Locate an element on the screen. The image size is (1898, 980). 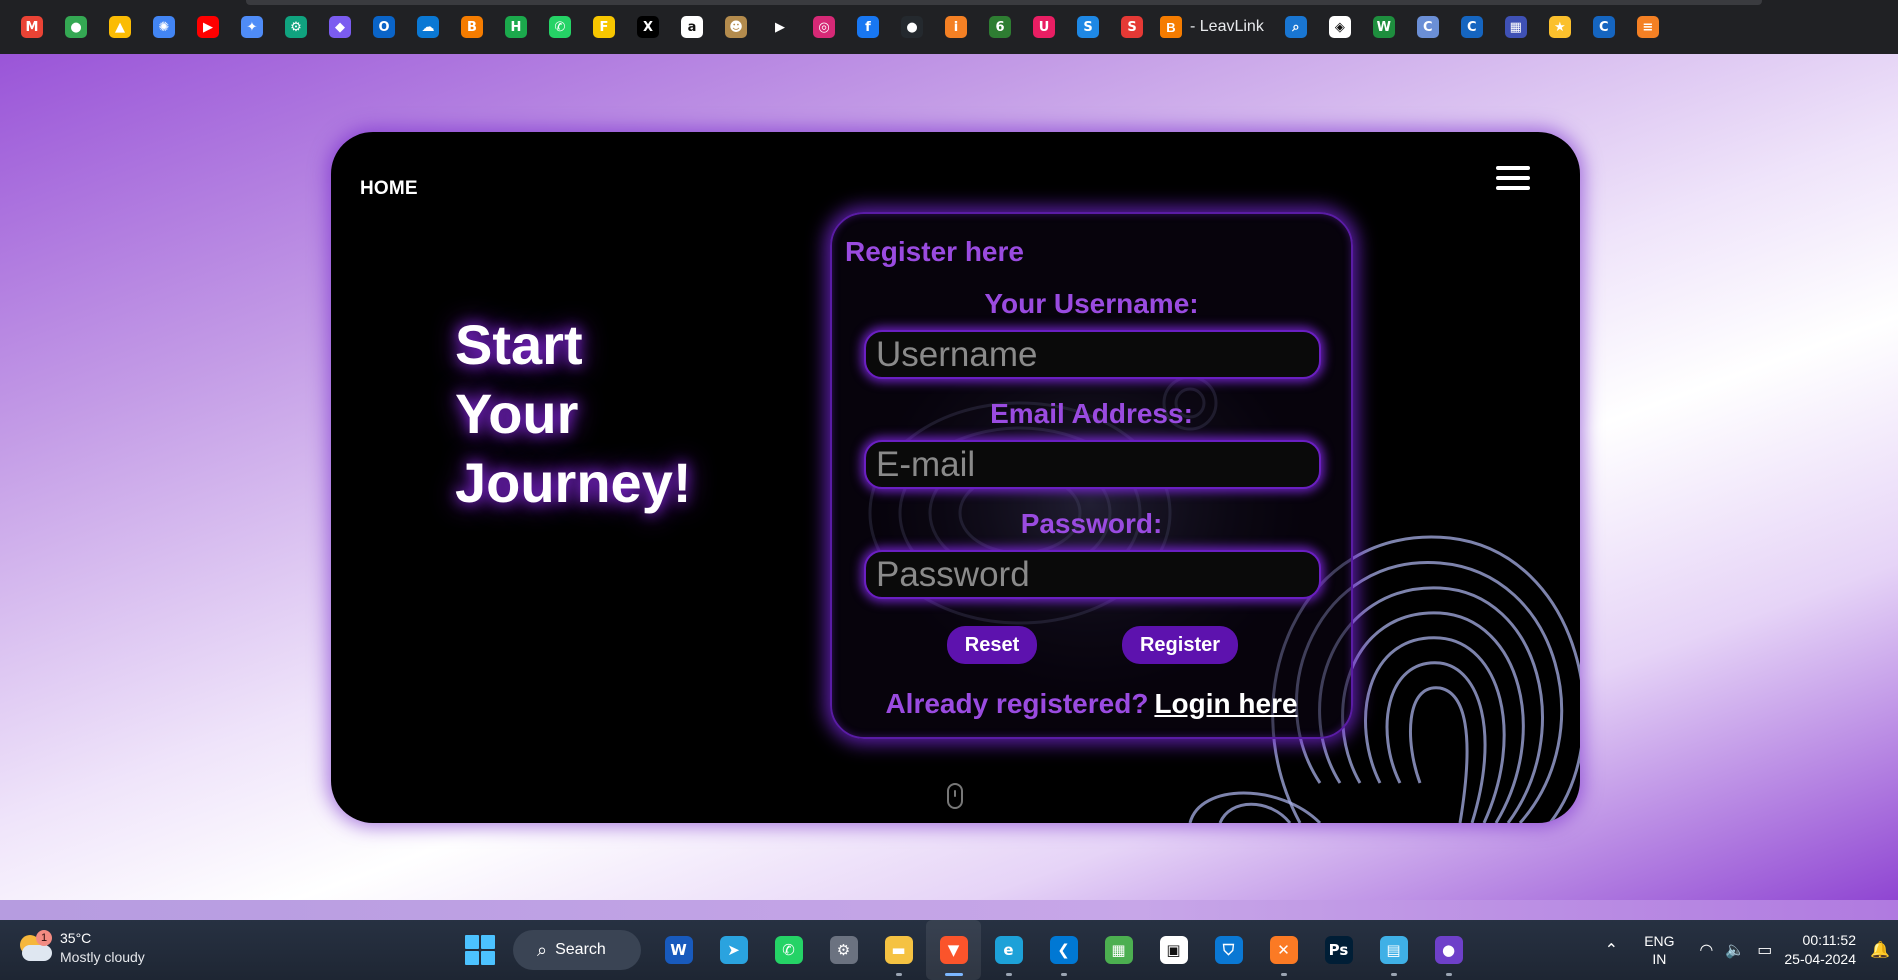
w-shortcut: W is located at coordinates (1384, 27).